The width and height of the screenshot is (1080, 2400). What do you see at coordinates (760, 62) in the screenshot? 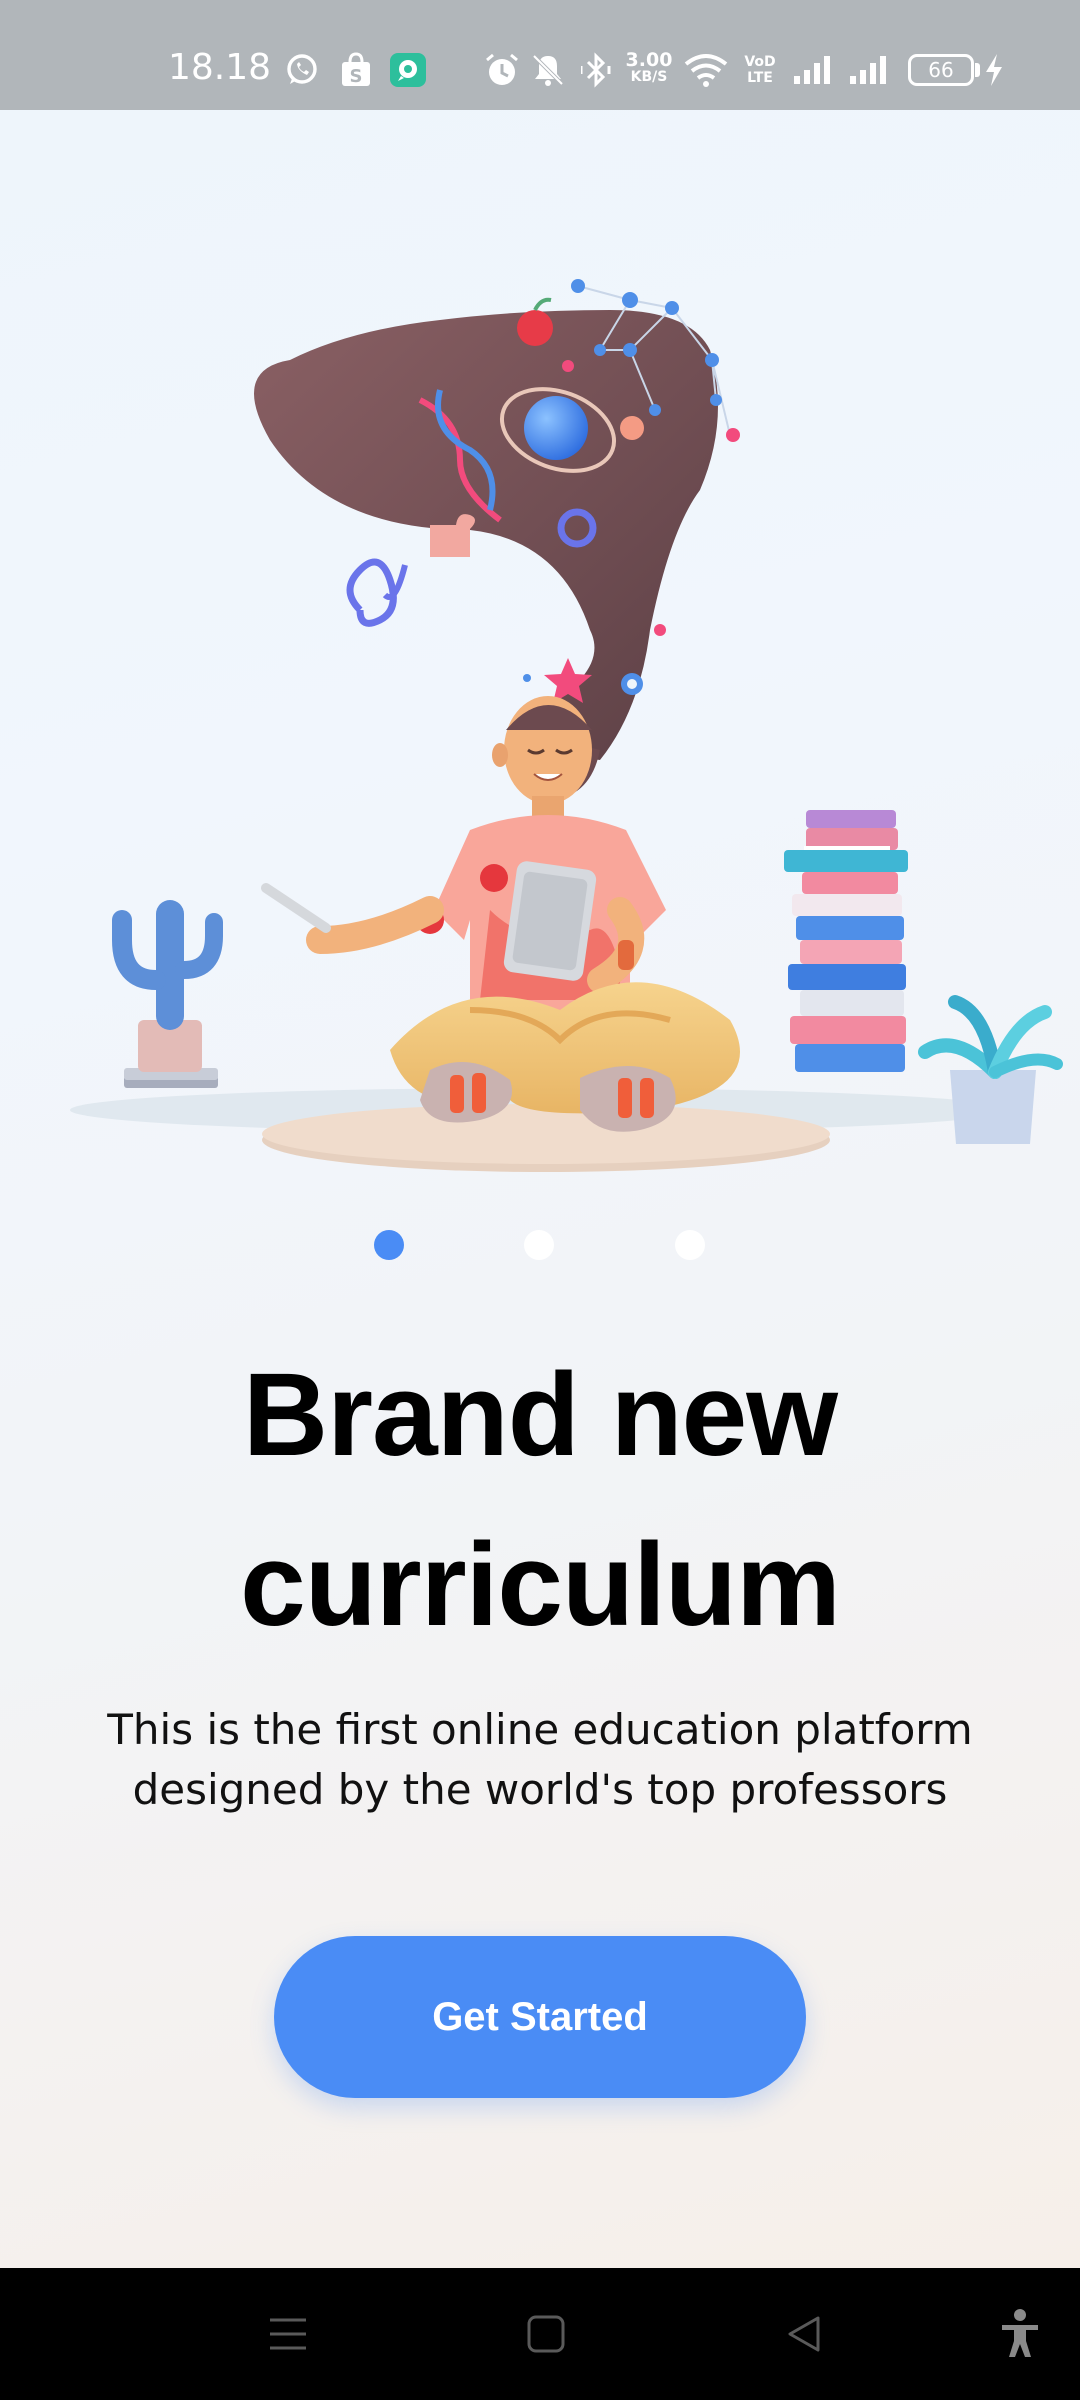
I see `volte-line1: VoD` at bounding box center [760, 62].